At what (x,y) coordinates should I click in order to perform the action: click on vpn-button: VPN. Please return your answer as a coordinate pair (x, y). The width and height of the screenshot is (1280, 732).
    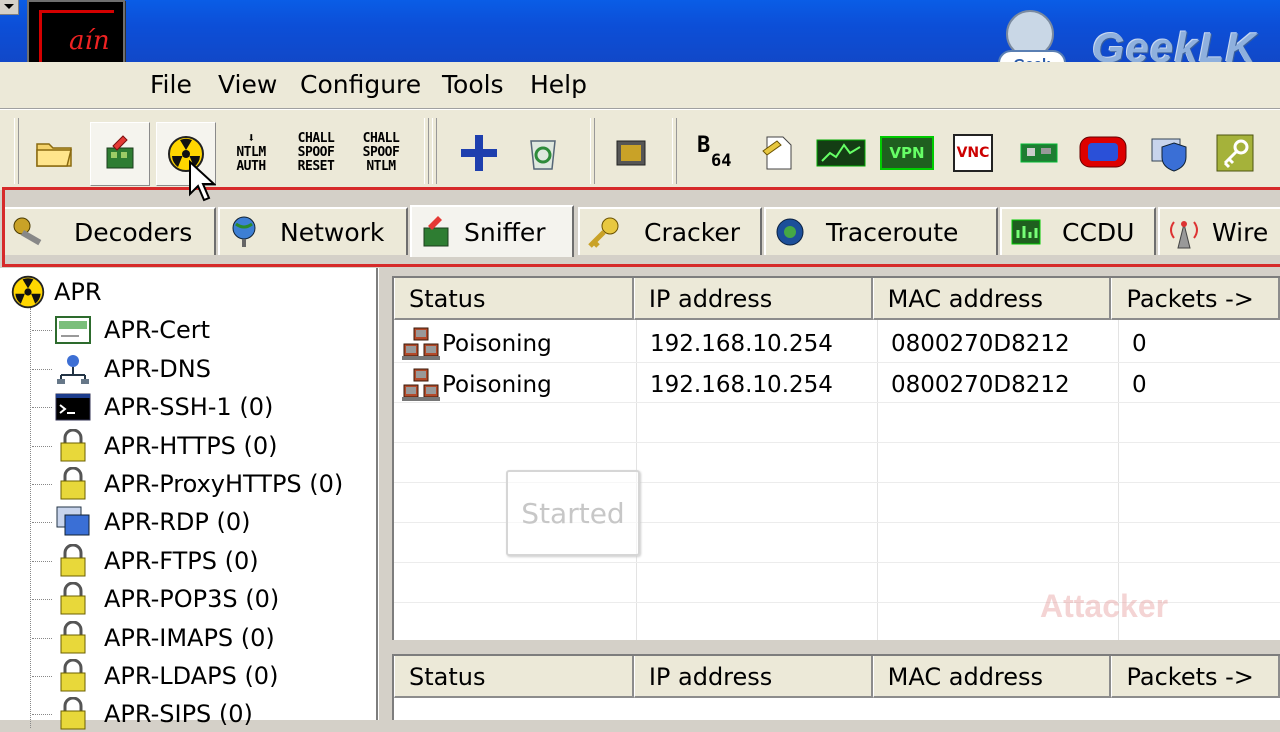
    Looking at the image, I should click on (907, 153).